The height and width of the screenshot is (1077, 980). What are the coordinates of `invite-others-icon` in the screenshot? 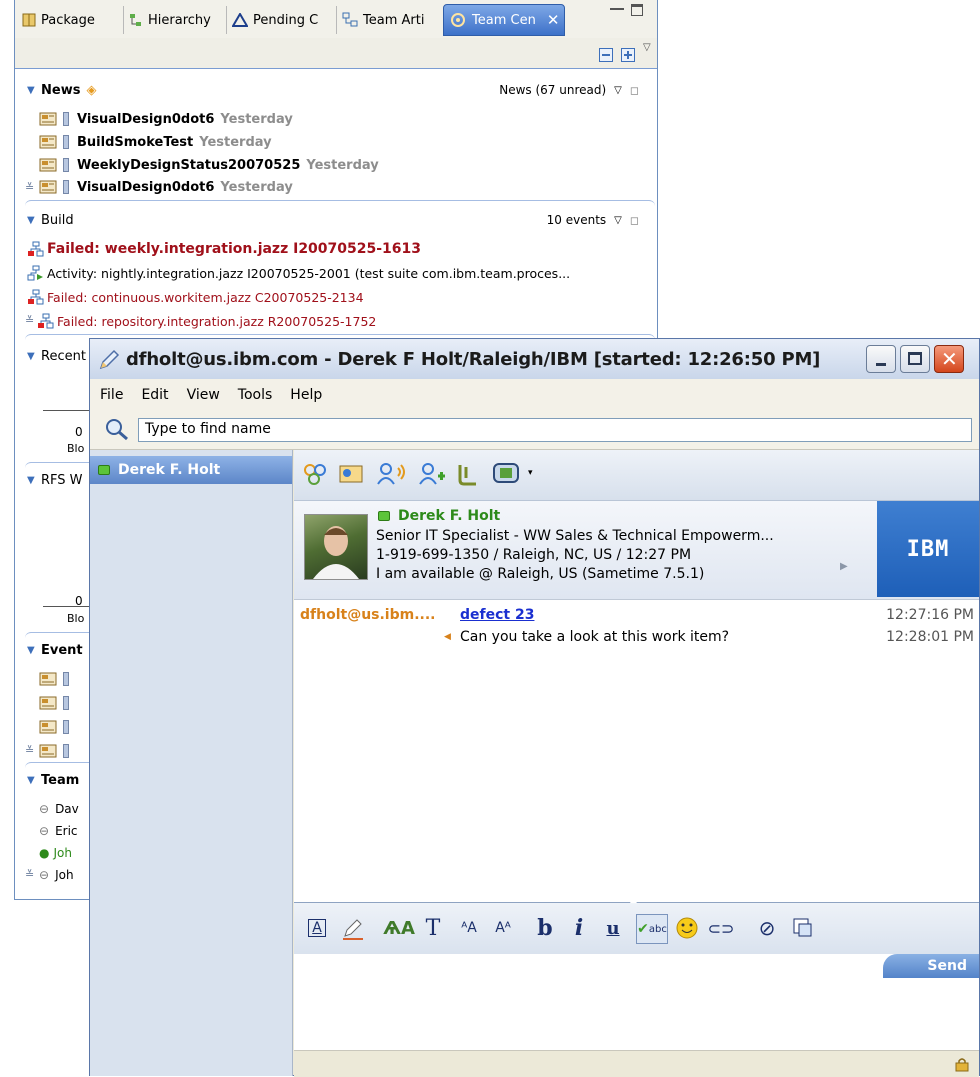 It's located at (316, 475).